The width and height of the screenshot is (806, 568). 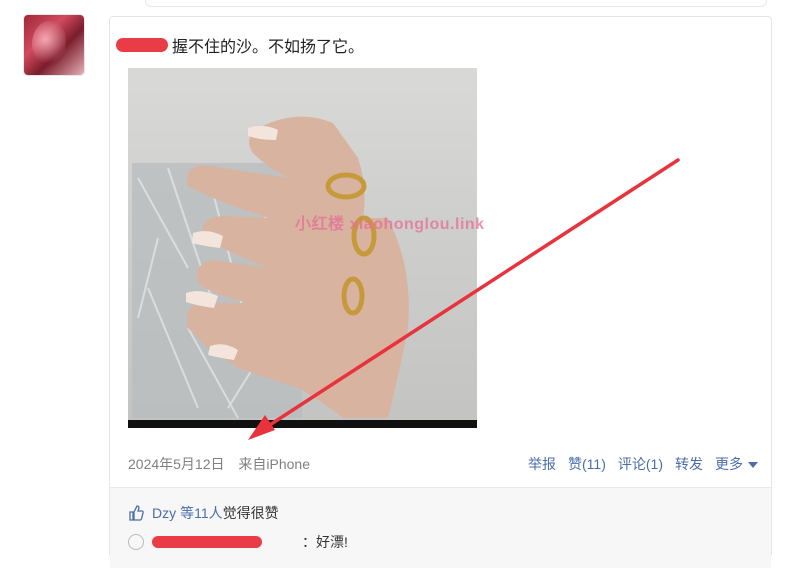 What do you see at coordinates (250, 513) in the screenshot?
I see `likes-suffix: 觉得很赞` at bounding box center [250, 513].